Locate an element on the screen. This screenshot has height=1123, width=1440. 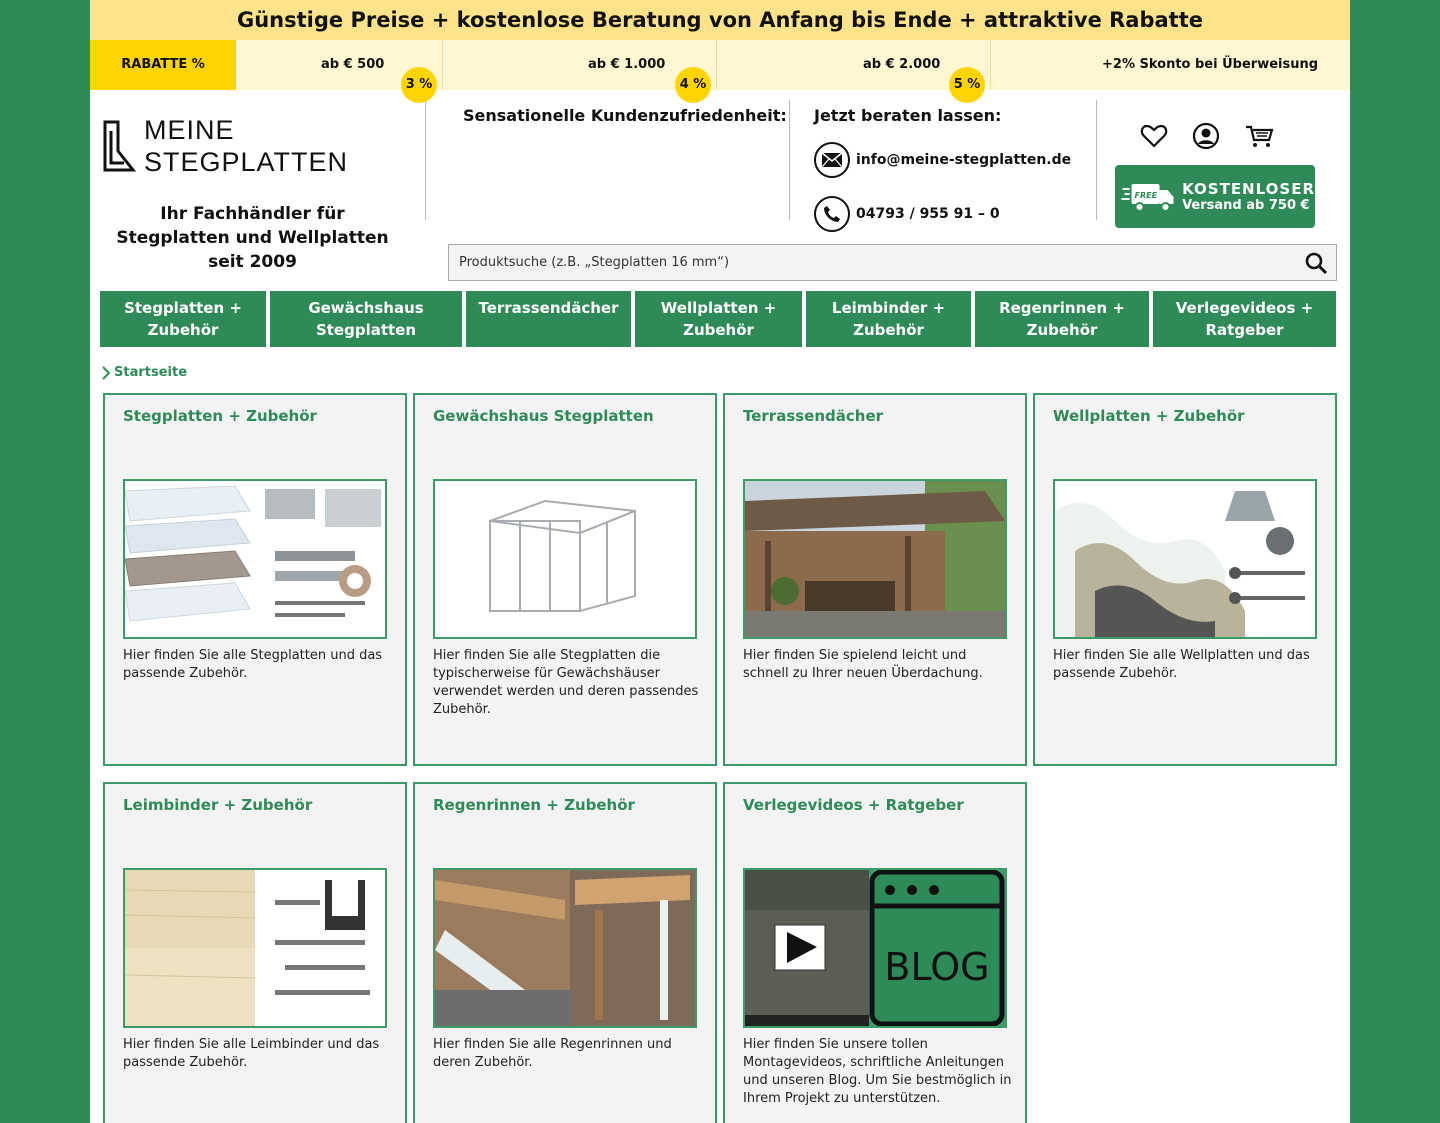
nav-gewaechshaus: Gewächshaus Stegplatten is located at coordinates (366, 319).